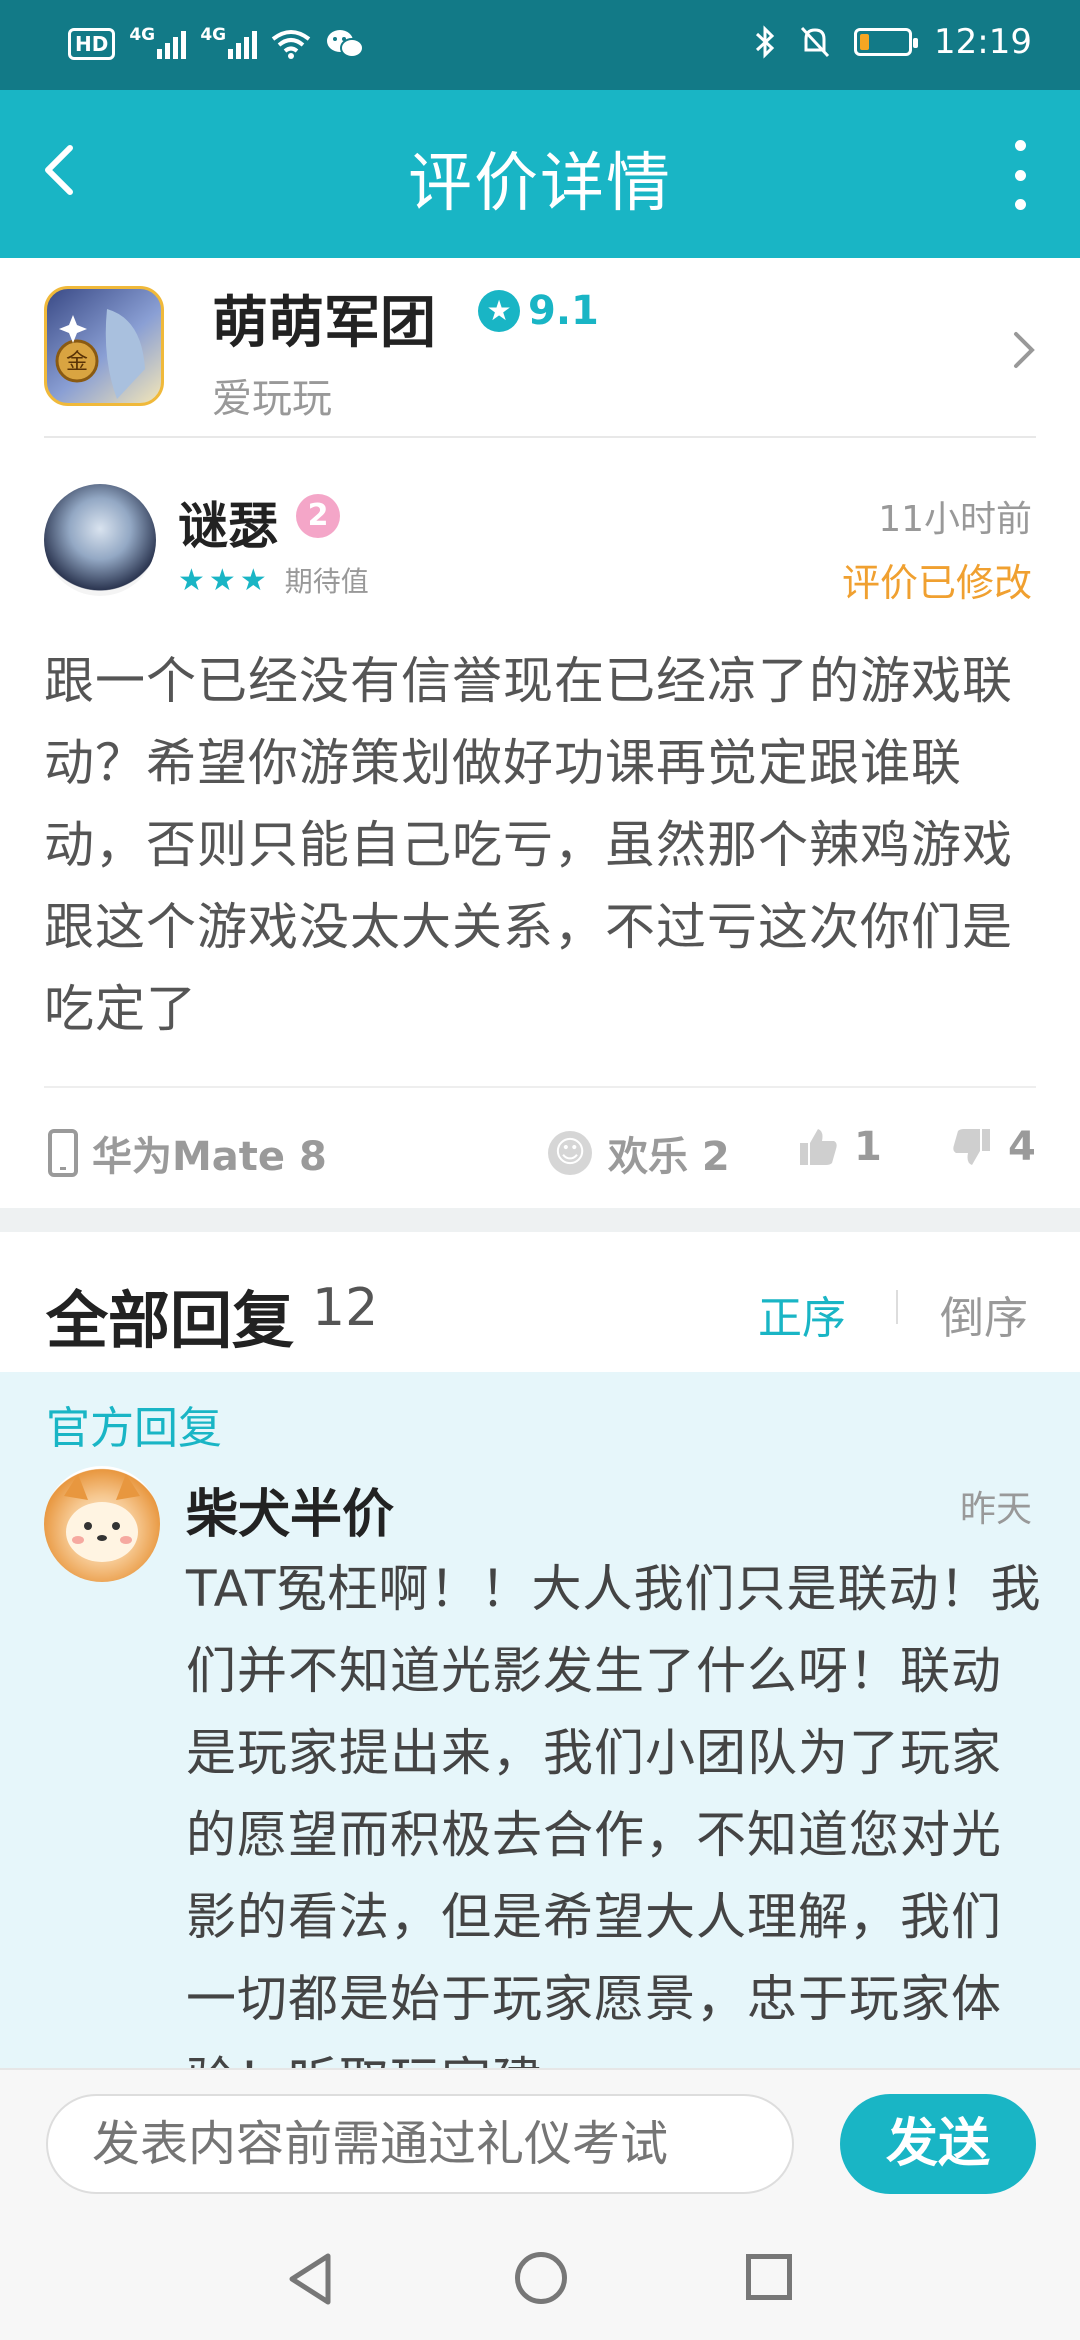 The image size is (1080, 2340). Describe the element at coordinates (938, 2144) in the screenshot. I see `send-button: 发送` at that location.